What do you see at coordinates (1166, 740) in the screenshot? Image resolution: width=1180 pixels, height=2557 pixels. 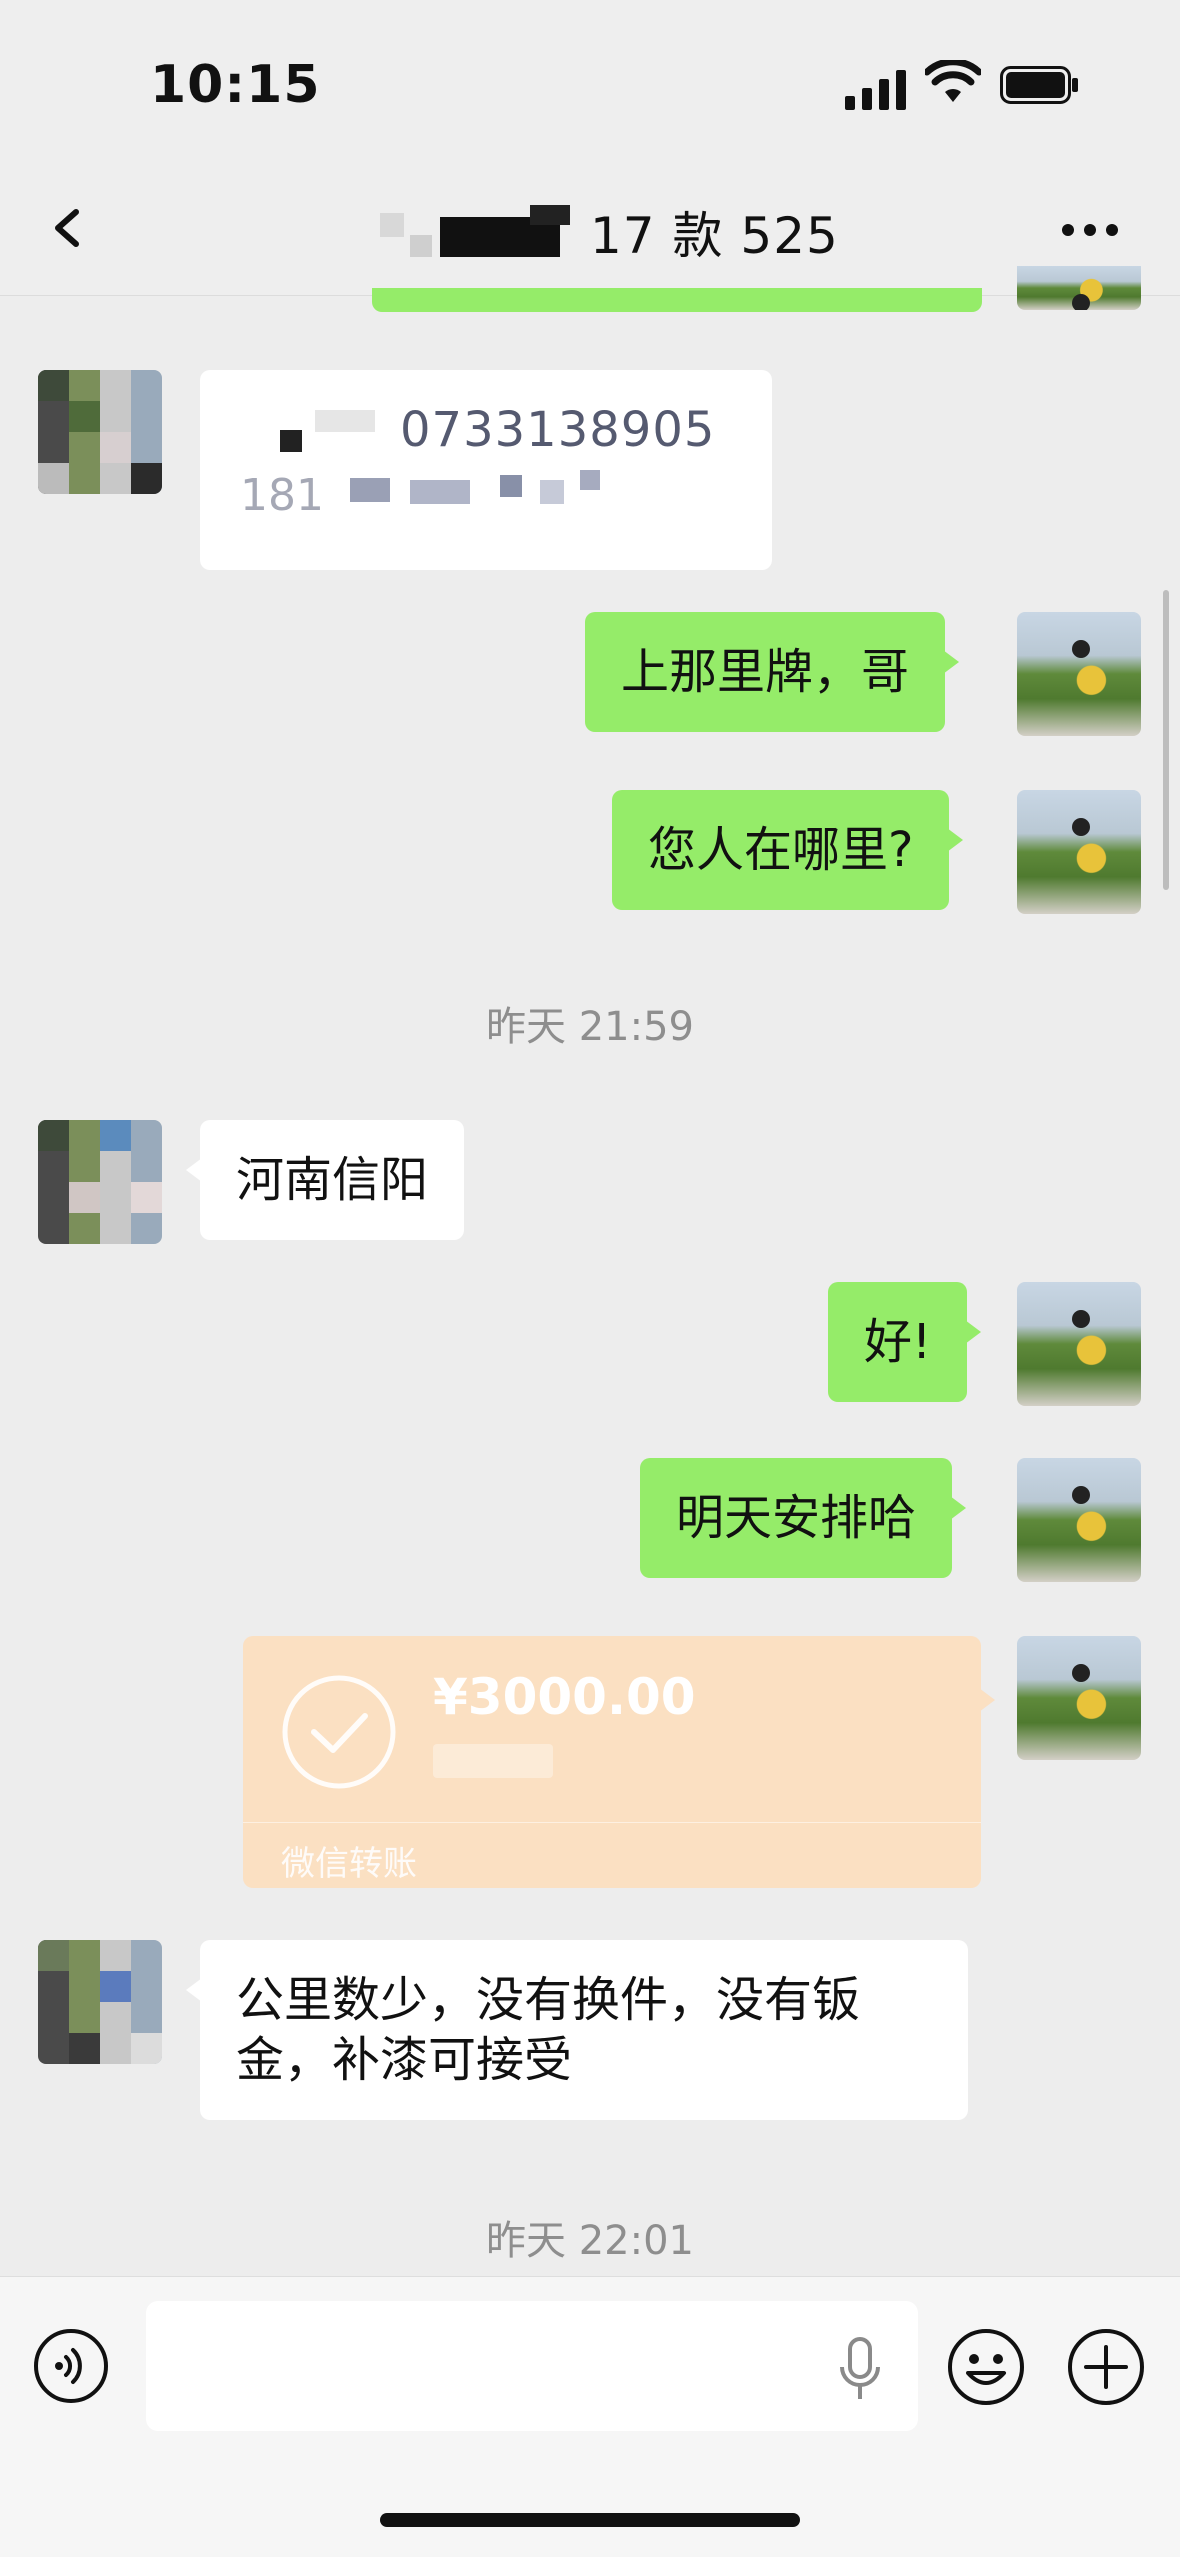 I see `chat-scrollbar` at bounding box center [1166, 740].